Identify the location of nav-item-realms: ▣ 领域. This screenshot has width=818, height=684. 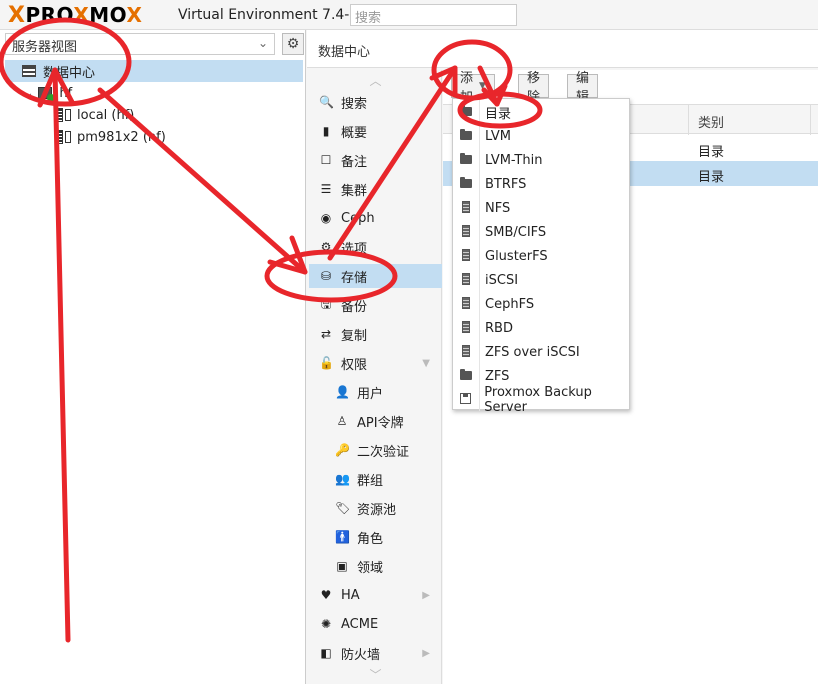
(375, 566).